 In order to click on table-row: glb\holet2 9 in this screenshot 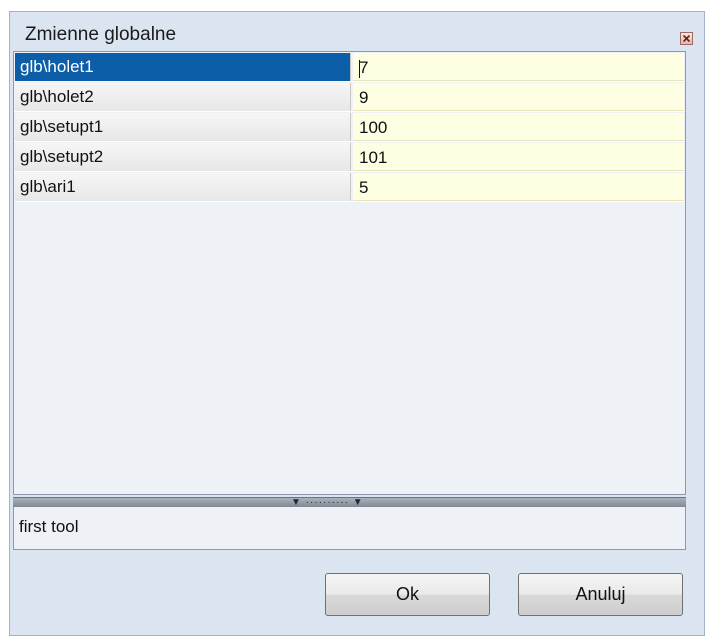, I will do `click(349, 97)`.